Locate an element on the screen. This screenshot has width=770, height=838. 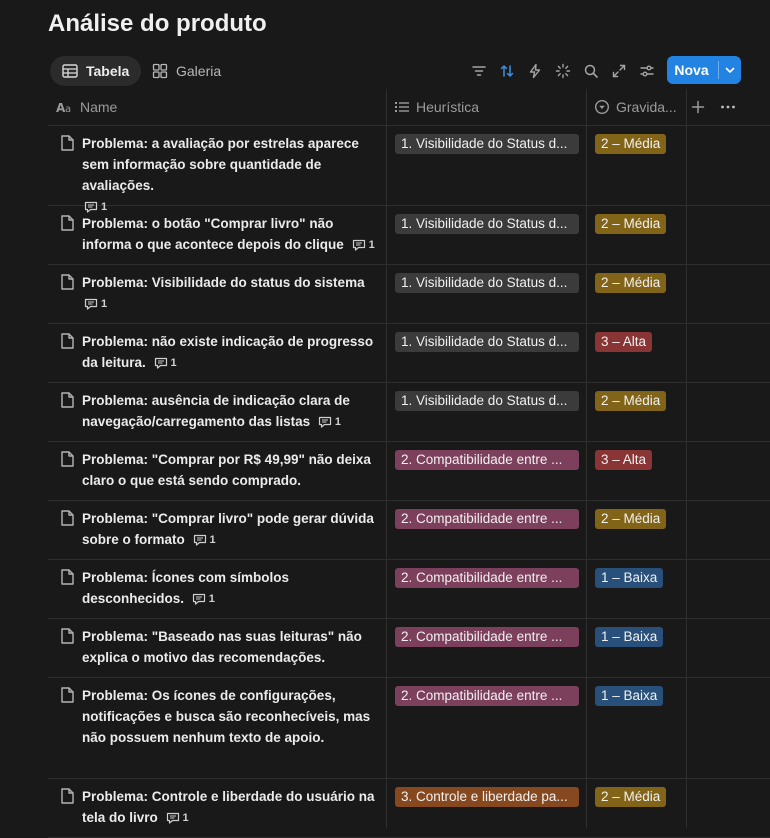
list-icon is located at coordinates (402, 107).